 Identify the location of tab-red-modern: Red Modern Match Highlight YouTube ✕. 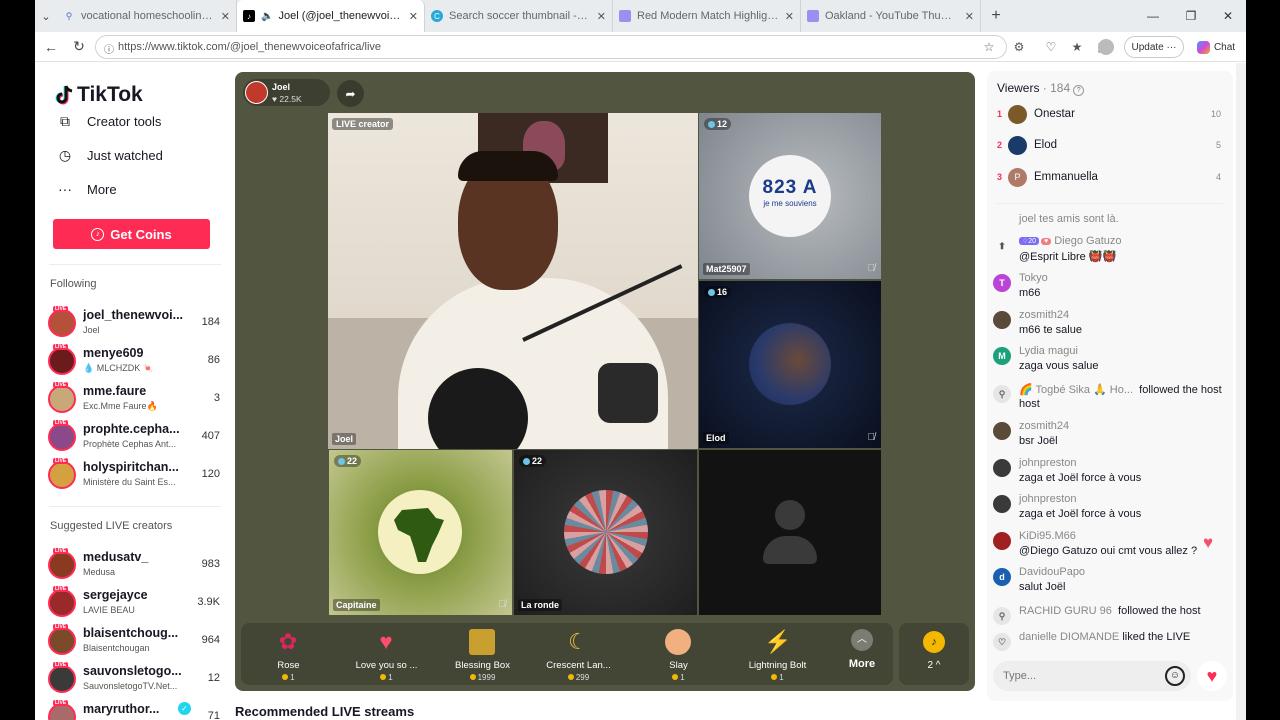
(707, 16).